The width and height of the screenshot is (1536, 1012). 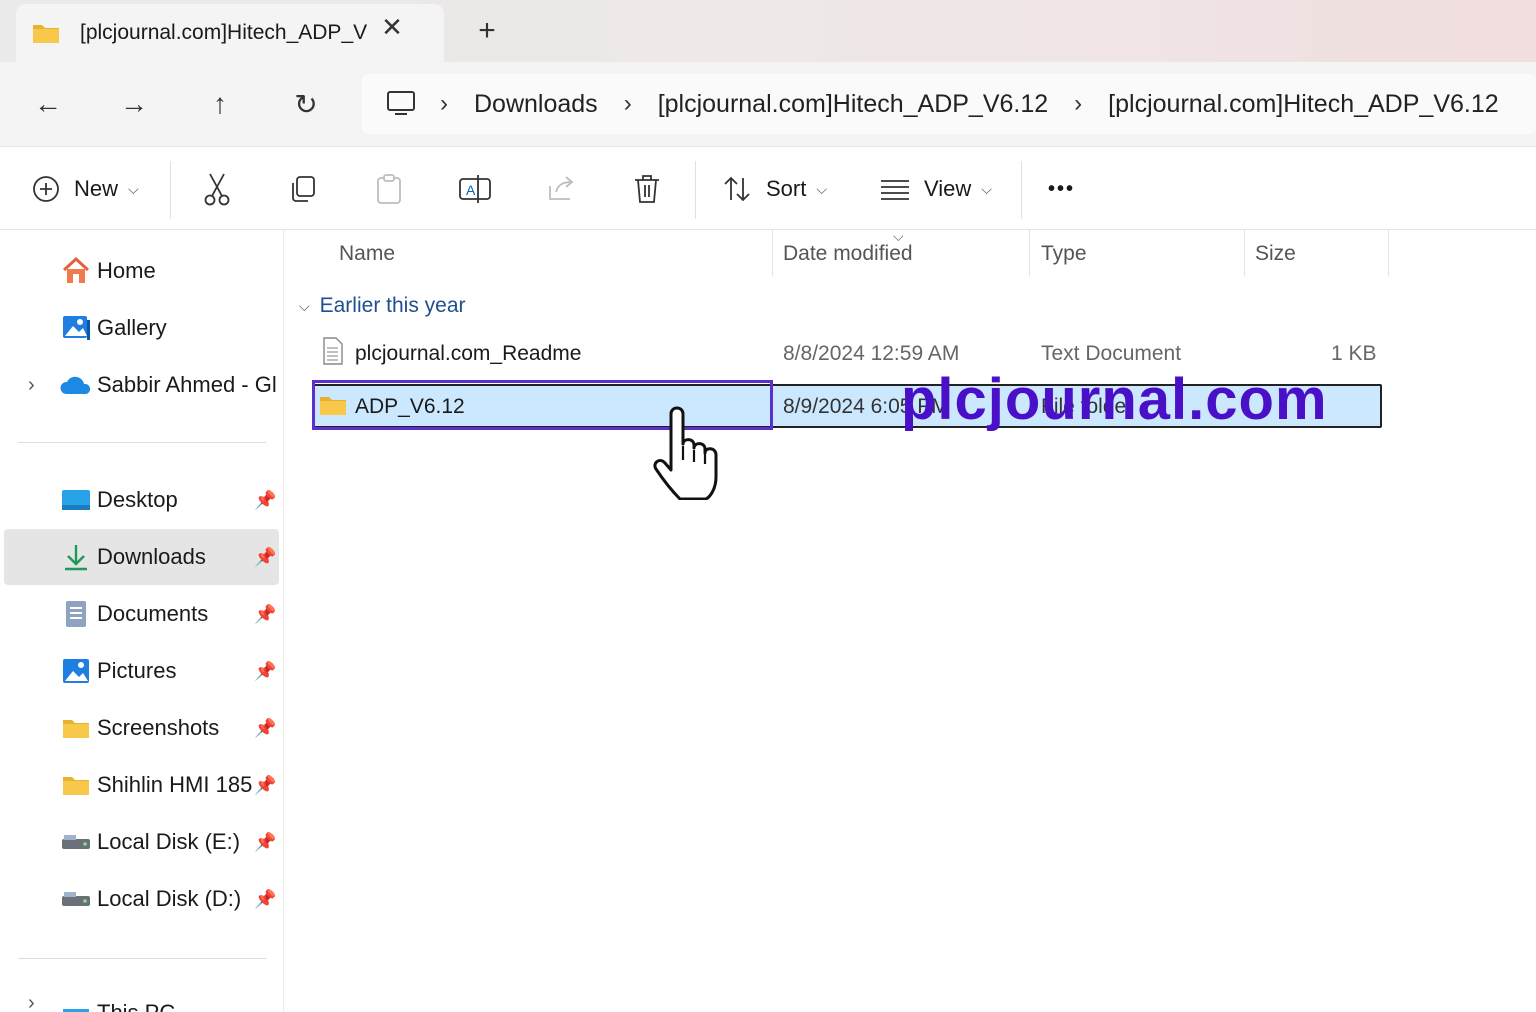 What do you see at coordinates (936, 189) in the screenshot?
I see `view-button: View ⌵` at bounding box center [936, 189].